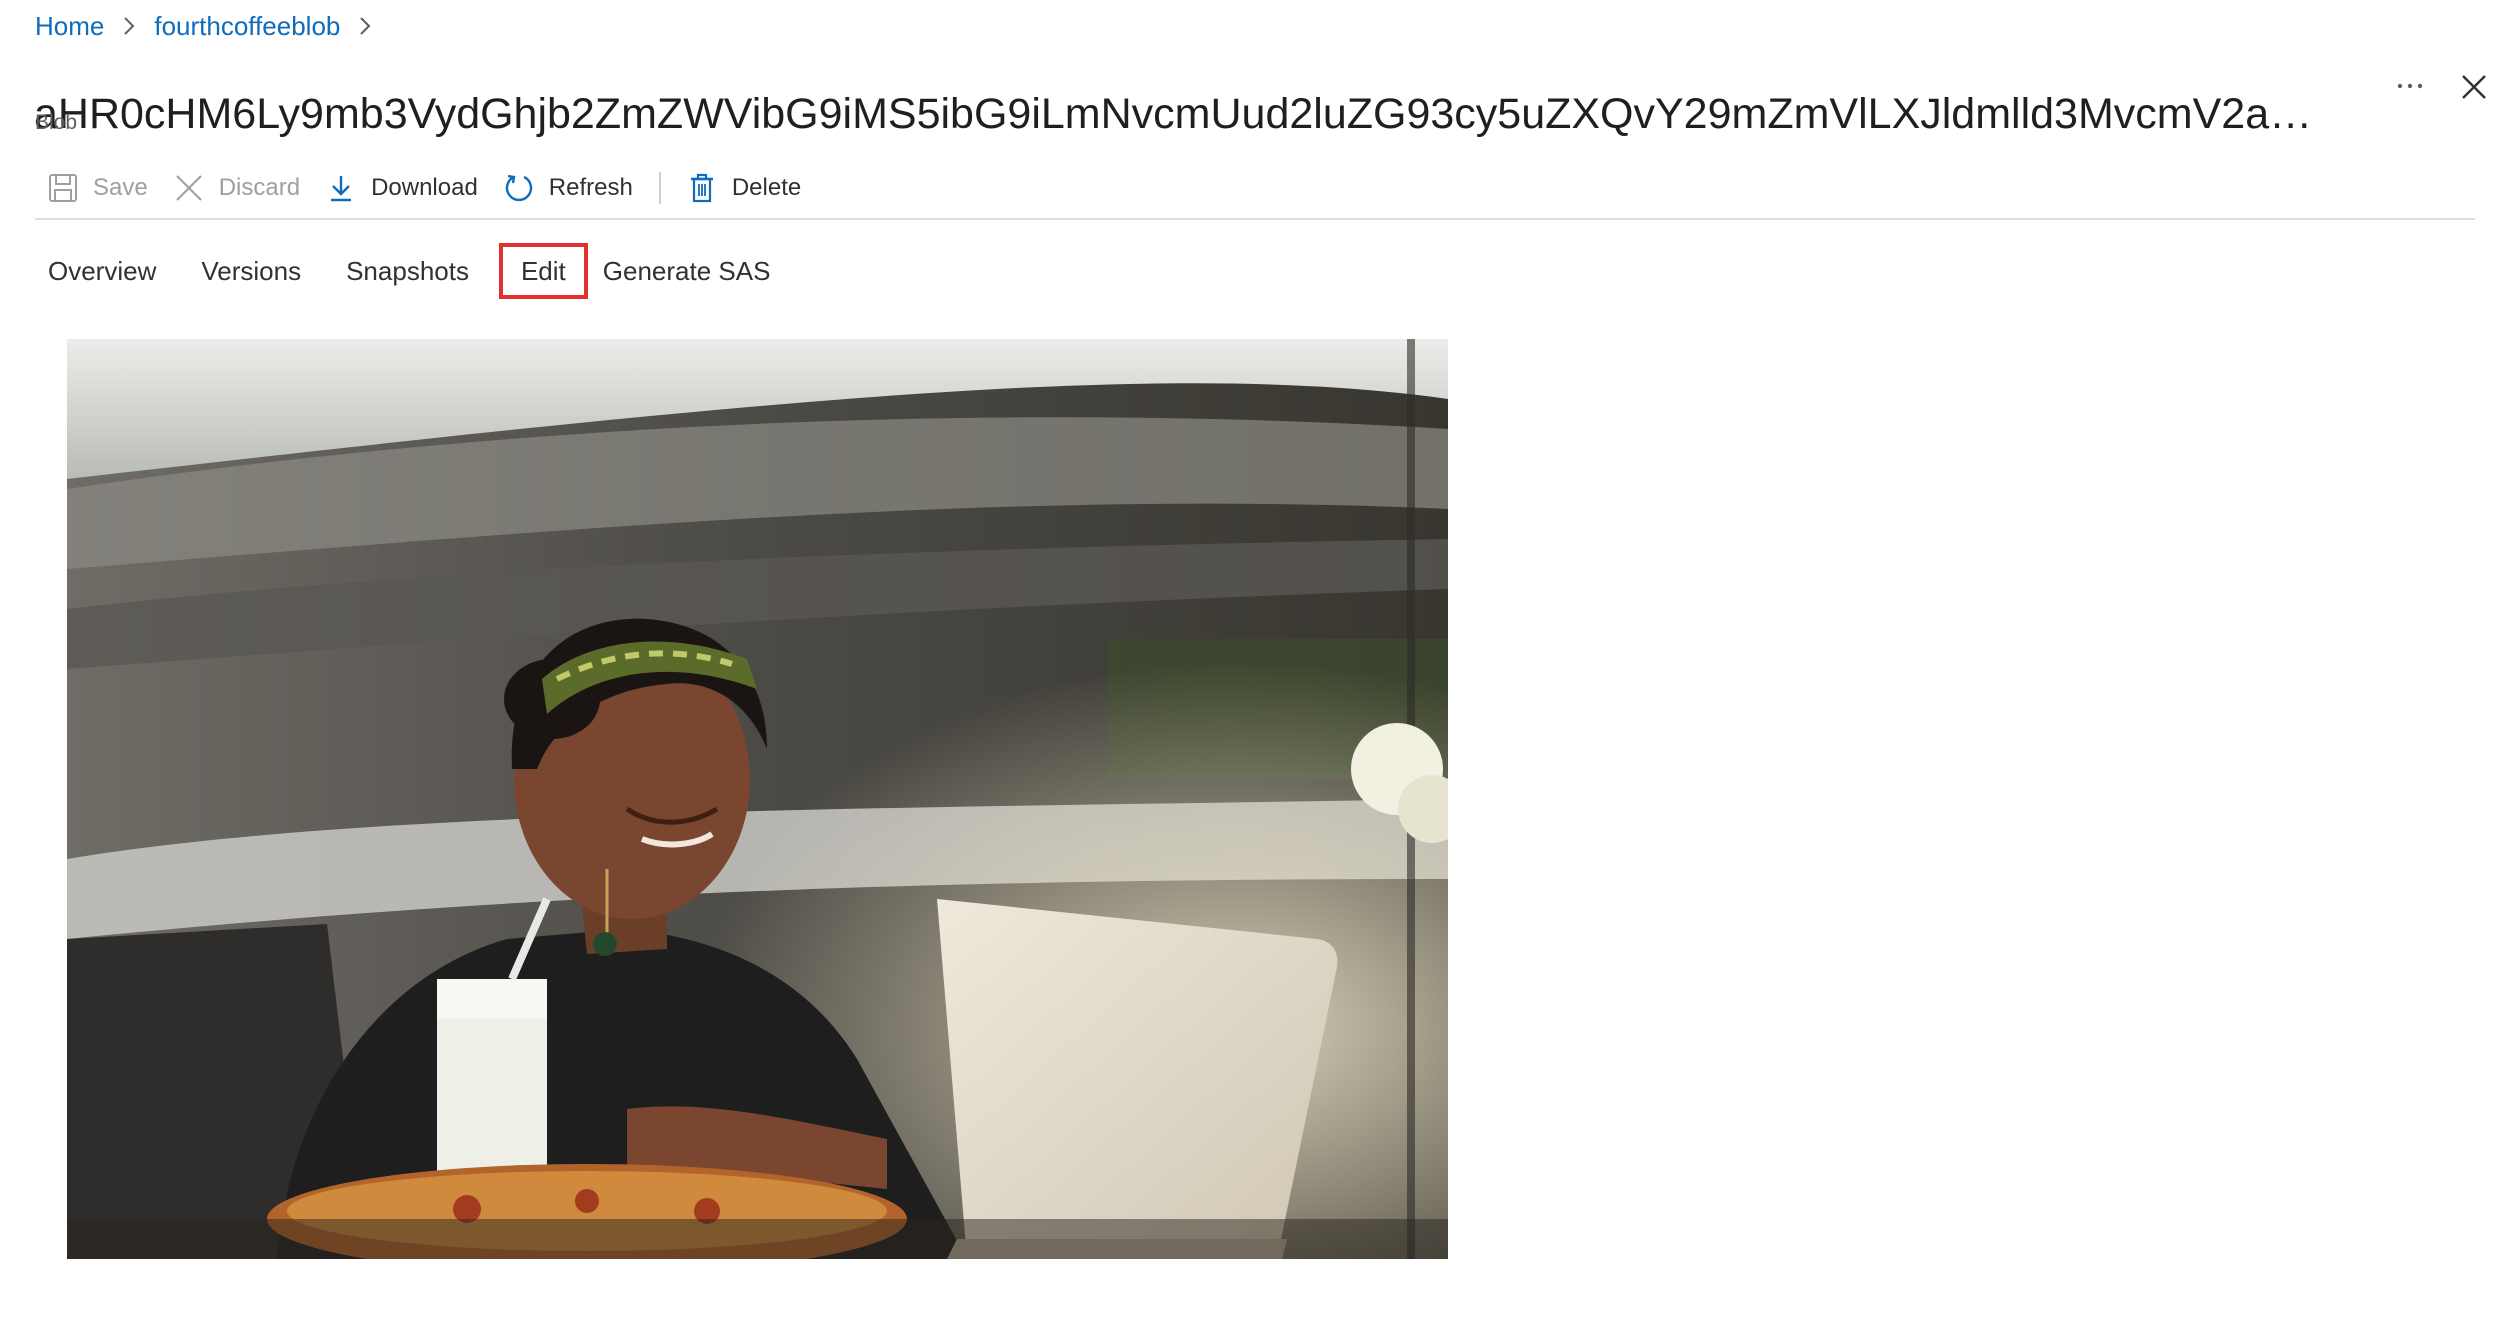 The image size is (2495, 1337). I want to click on refresh-button: Refresh, so click(568, 188).